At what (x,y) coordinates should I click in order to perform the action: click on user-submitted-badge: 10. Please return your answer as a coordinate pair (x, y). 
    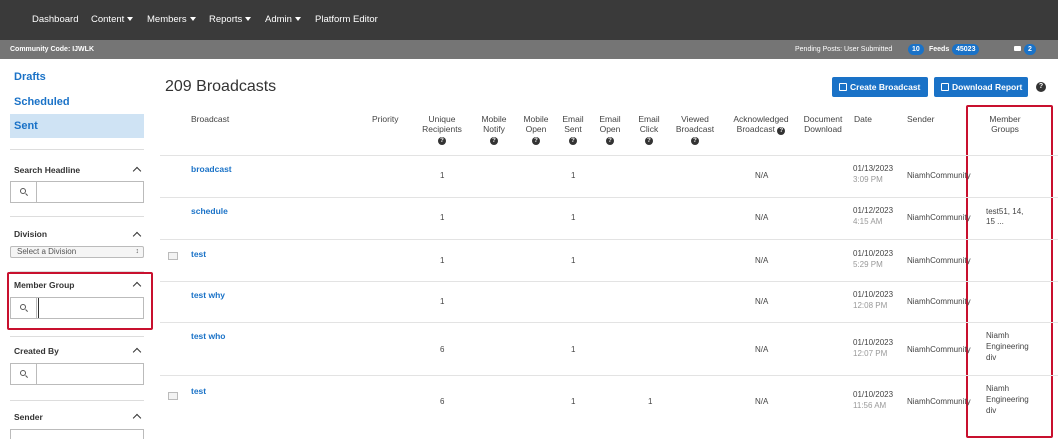
    Looking at the image, I should click on (916, 49).